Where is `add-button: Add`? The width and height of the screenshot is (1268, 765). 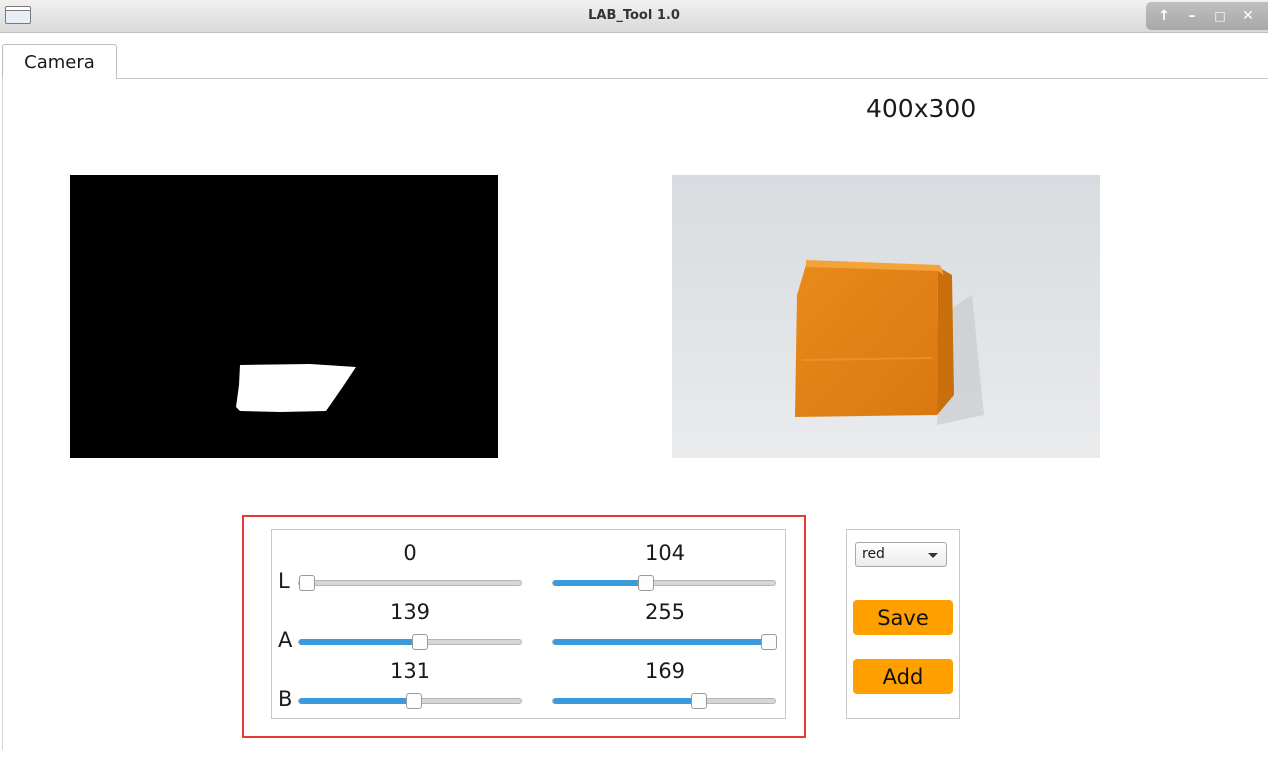 add-button: Add is located at coordinates (903, 676).